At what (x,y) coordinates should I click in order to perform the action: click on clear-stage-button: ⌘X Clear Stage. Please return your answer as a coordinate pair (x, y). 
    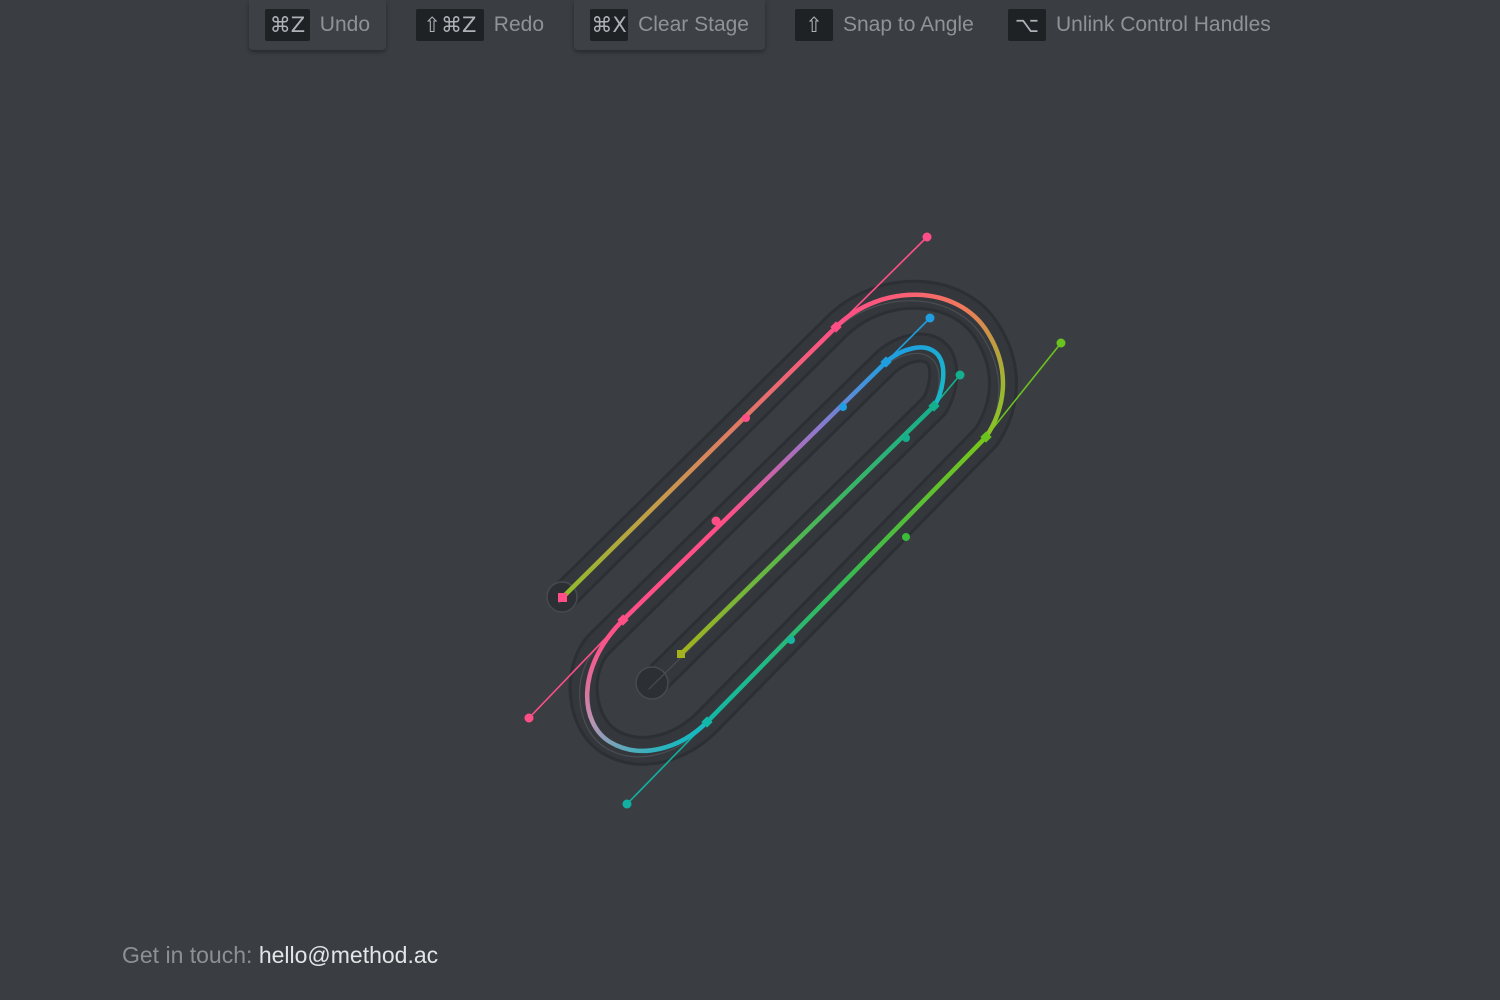
    Looking at the image, I should click on (669, 25).